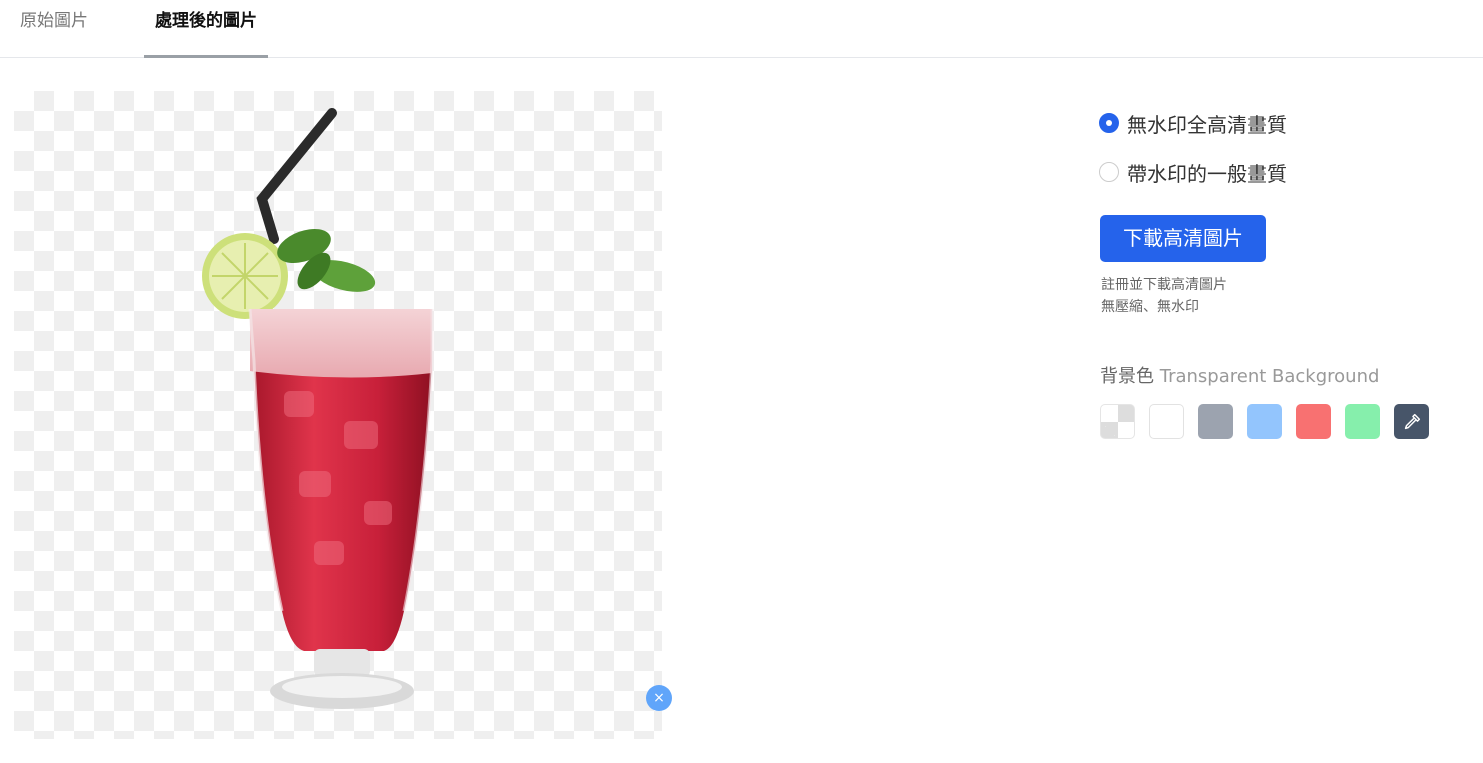 The height and width of the screenshot is (763, 1483). I want to click on tab-processed-image: 處理後的圖片, so click(206, 29).